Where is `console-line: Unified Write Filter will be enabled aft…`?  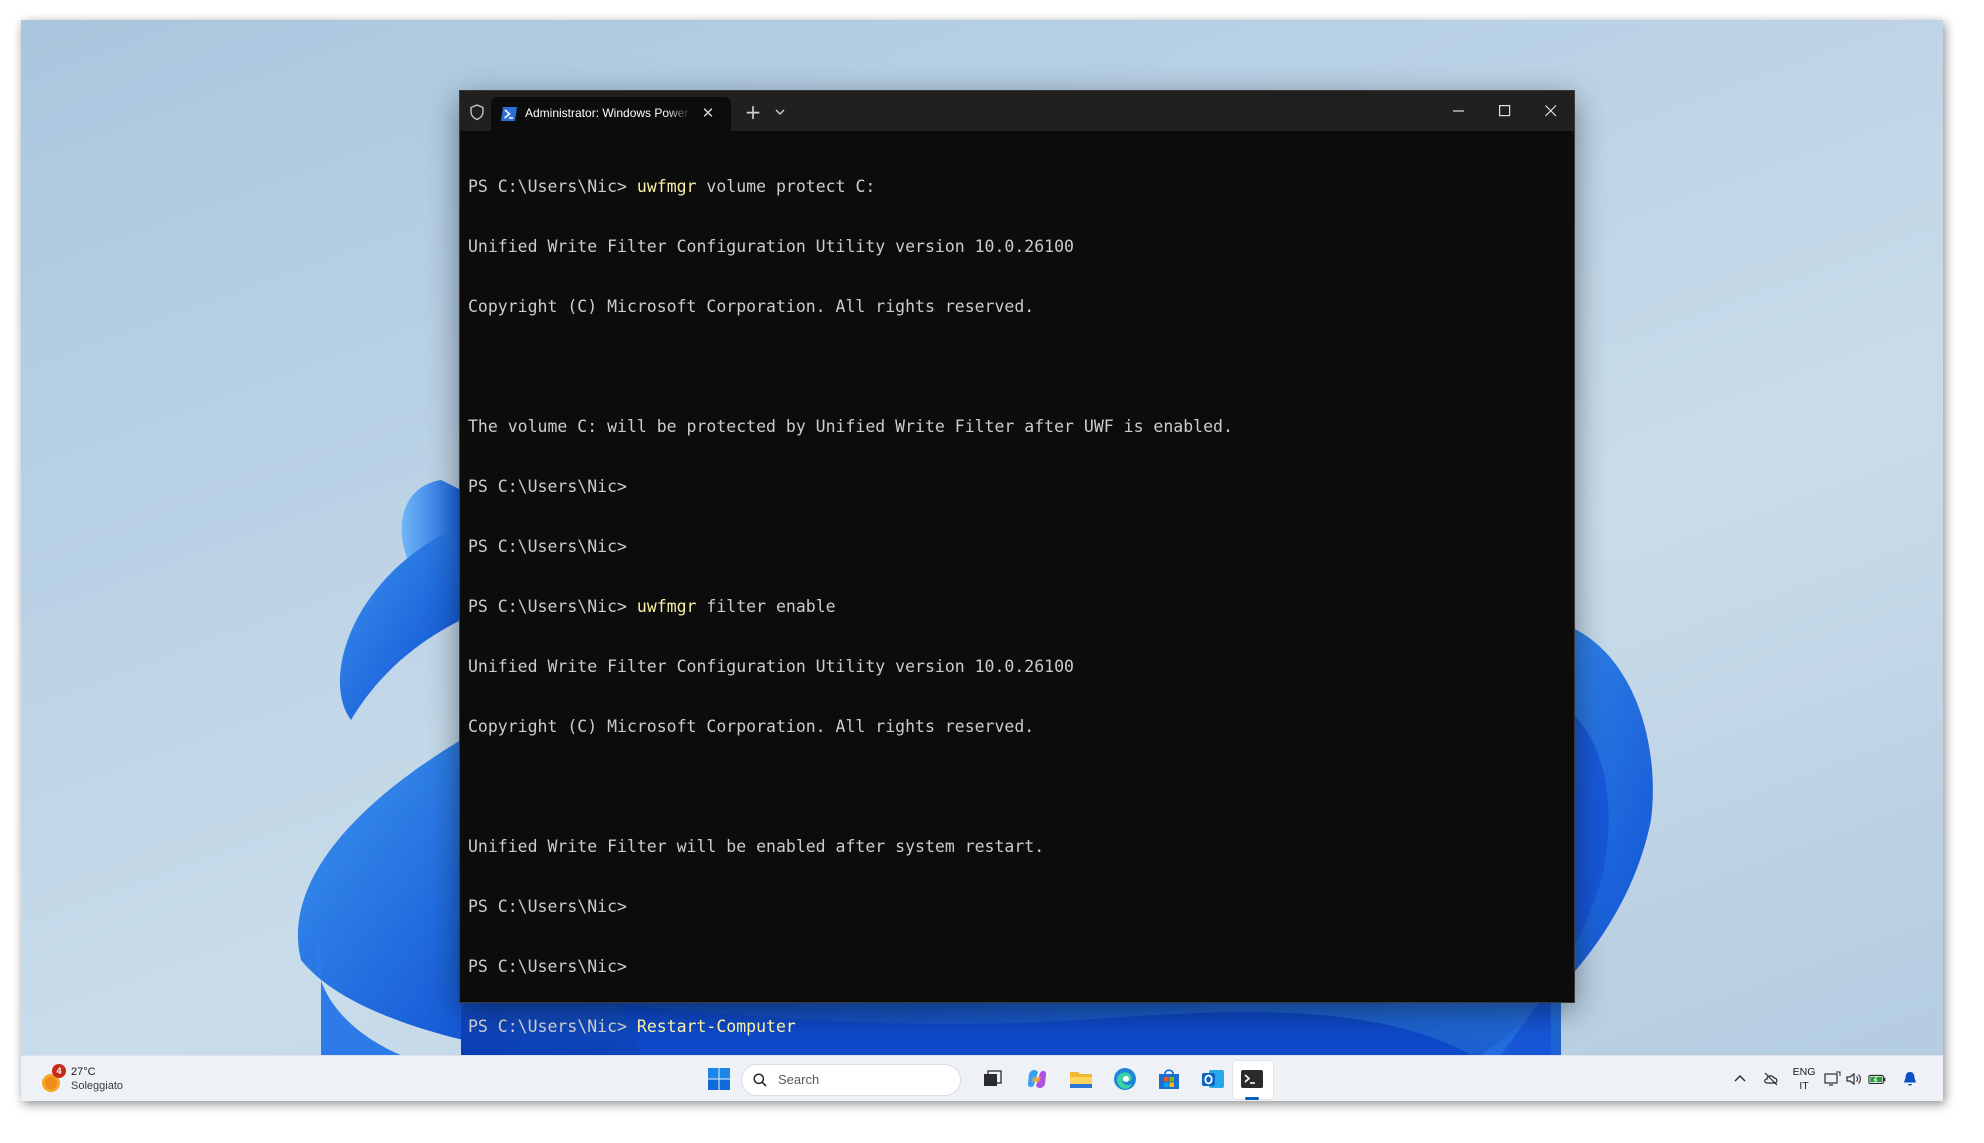
console-line: Unified Write Filter will be enabled aft… is located at coordinates (756, 846).